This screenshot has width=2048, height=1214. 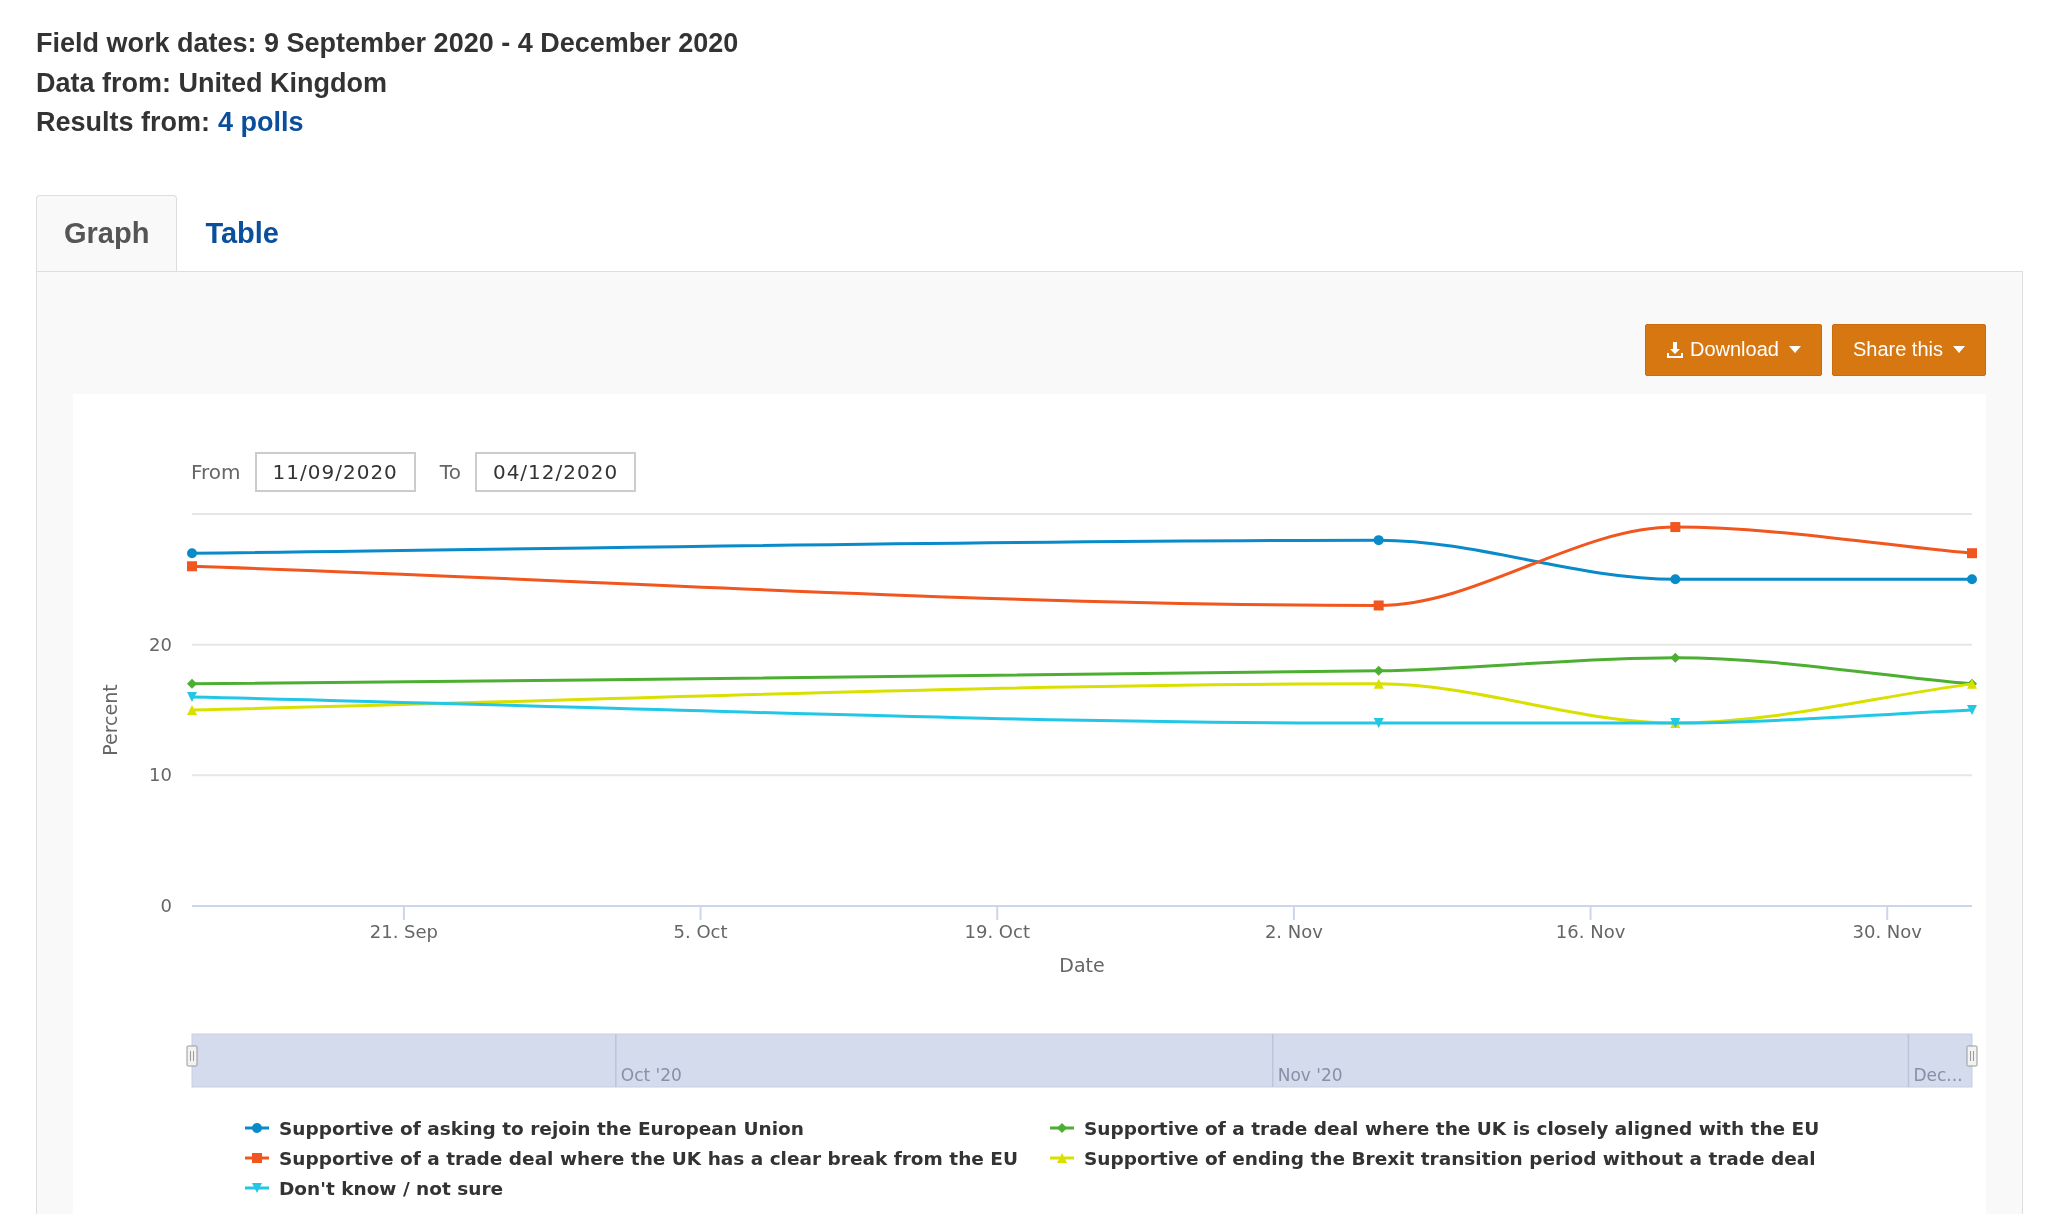 I want to click on axis-tick-label: 16. Nov, so click(x=1590, y=931).